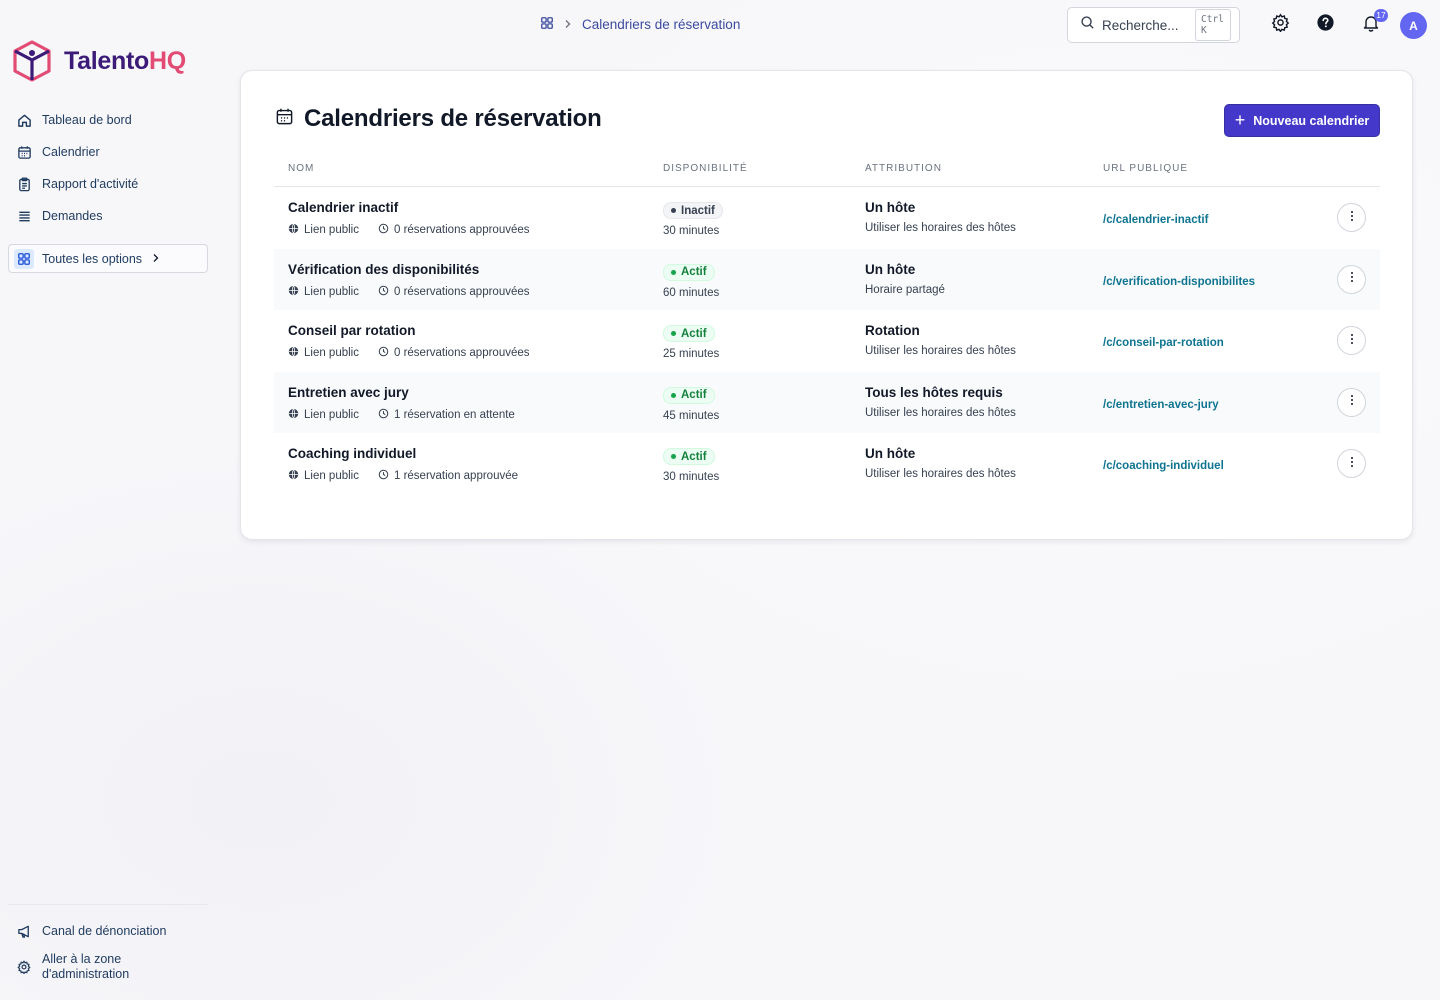 This screenshot has height=1000, width=1440. I want to click on sidebar-item-activity-report: Rapport d'activité, so click(108, 184).